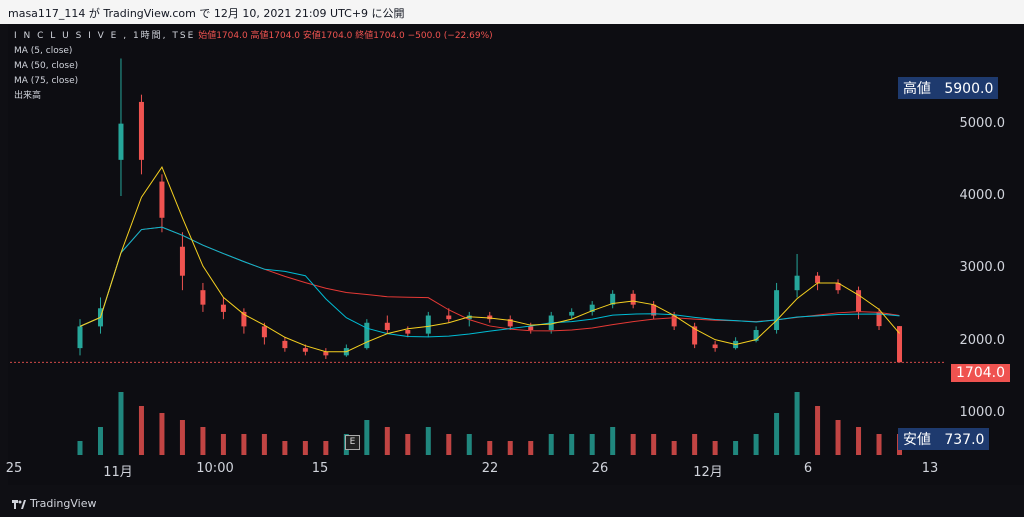 This screenshot has width=1024, height=517. Describe the element at coordinates (352, 442) in the screenshot. I see `earnings-event-icon: E` at that location.